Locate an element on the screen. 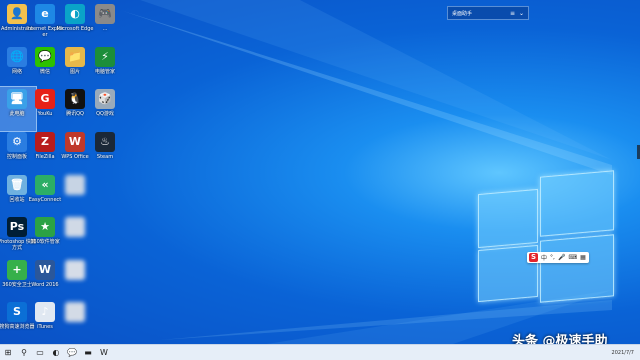  youku-icon: G is located at coordinates (45, 99).